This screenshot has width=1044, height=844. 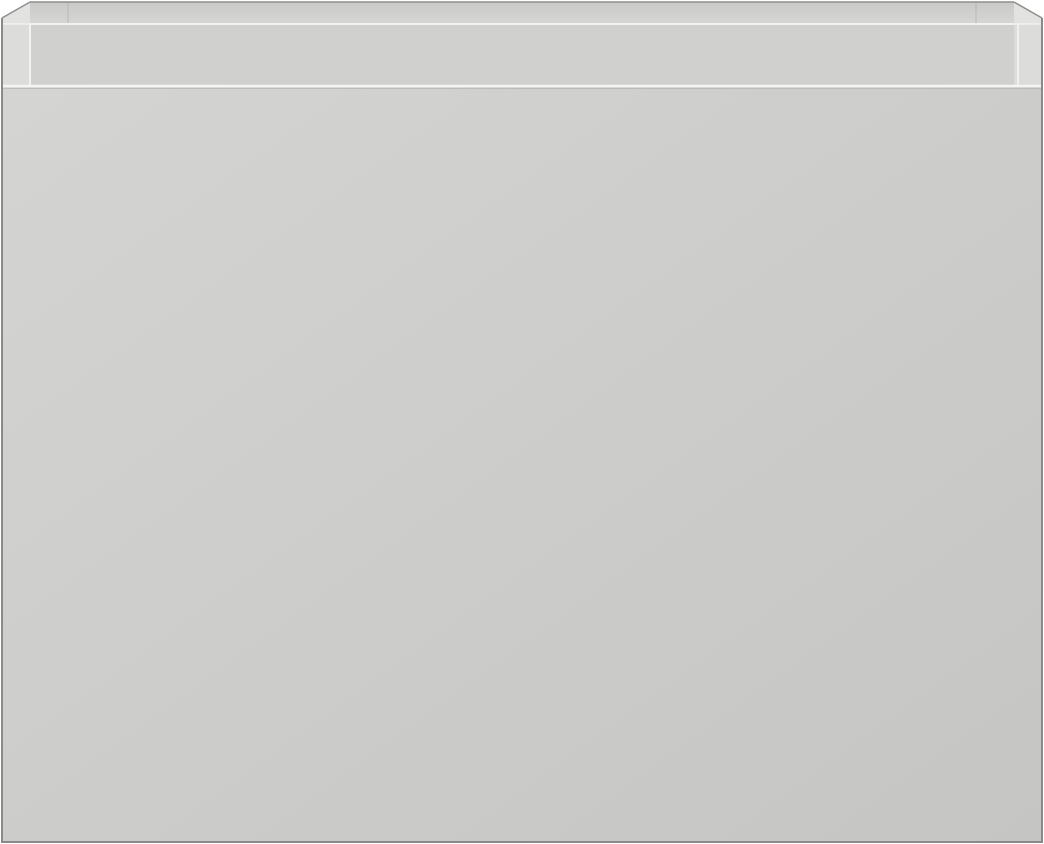 What do you see at coordinates (16, 13) in the screenshot?
I see `cabinet-inner-left-wall` at bounding box center [16, 13].